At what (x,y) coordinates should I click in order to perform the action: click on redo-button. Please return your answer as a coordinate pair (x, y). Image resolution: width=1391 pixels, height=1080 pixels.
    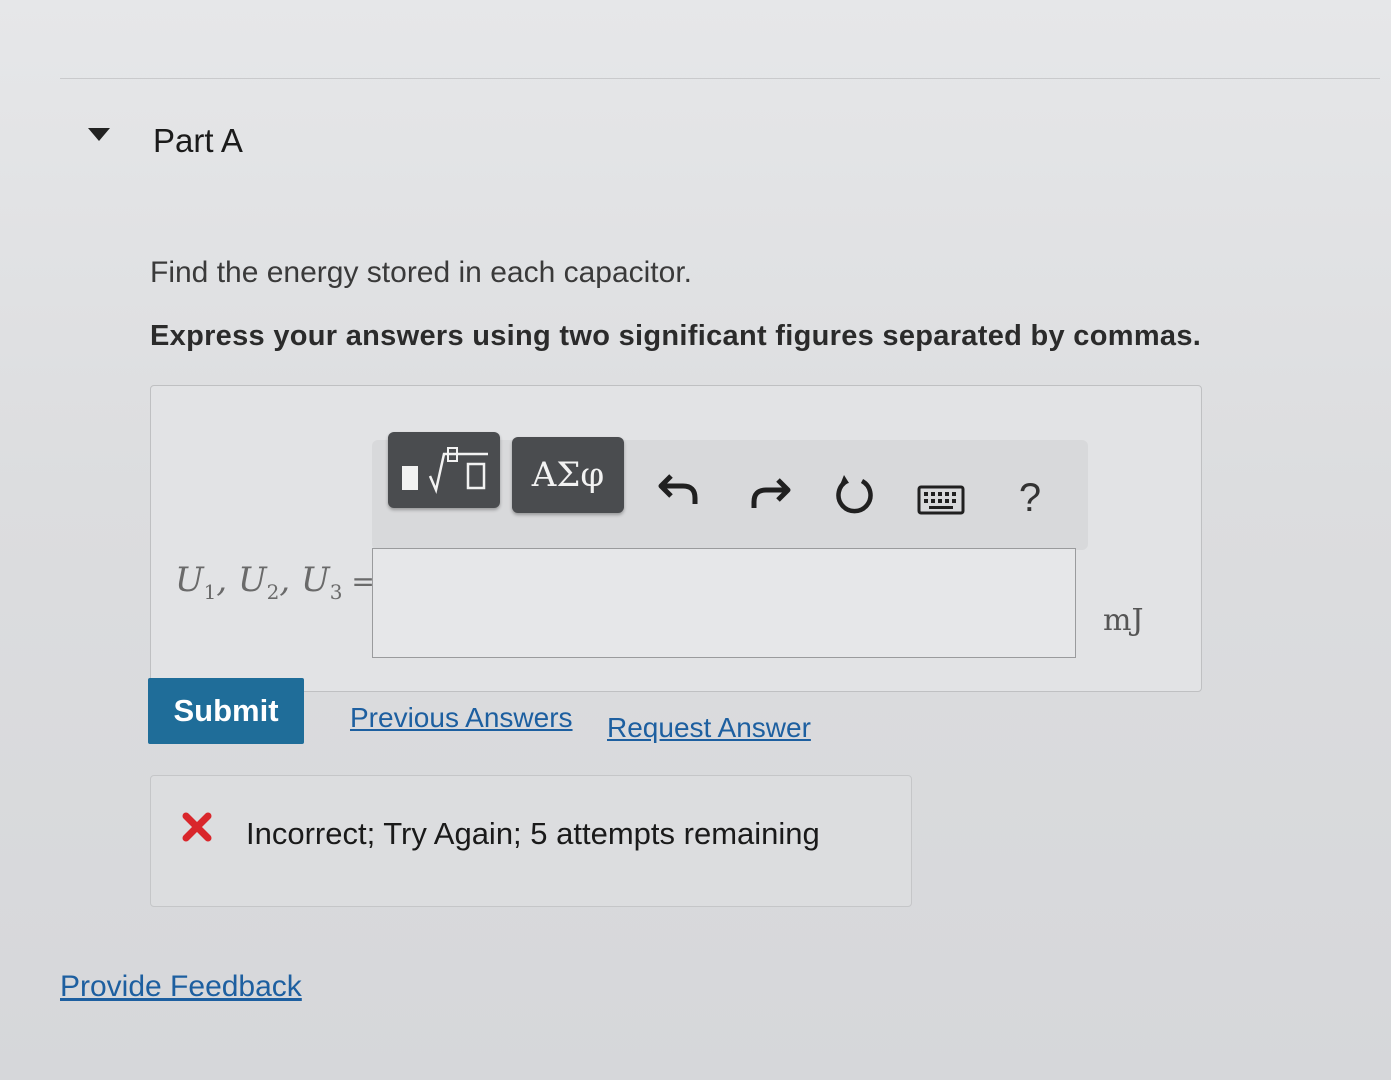
    Looking at the image, I should click on (770, 492).